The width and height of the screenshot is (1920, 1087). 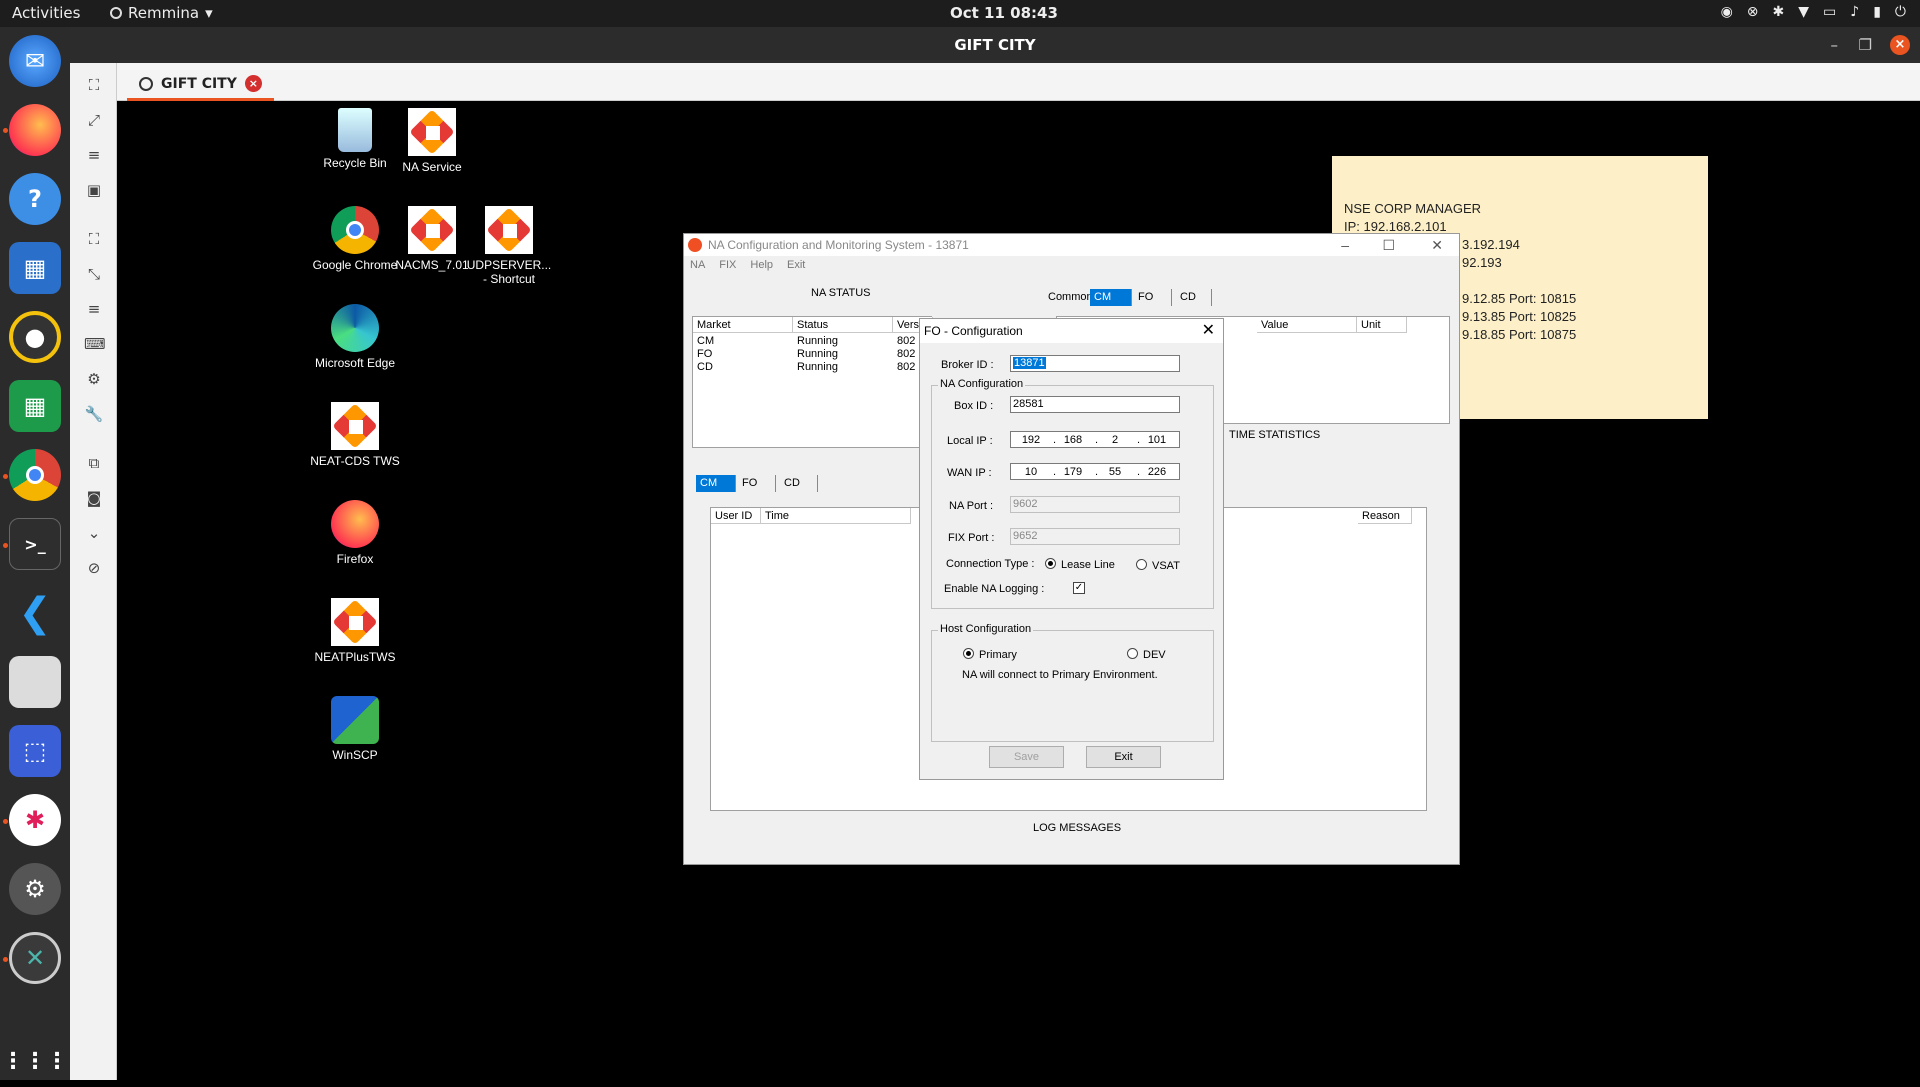 I want to click on ip-octet: 226, so click(x=1157, y=472).